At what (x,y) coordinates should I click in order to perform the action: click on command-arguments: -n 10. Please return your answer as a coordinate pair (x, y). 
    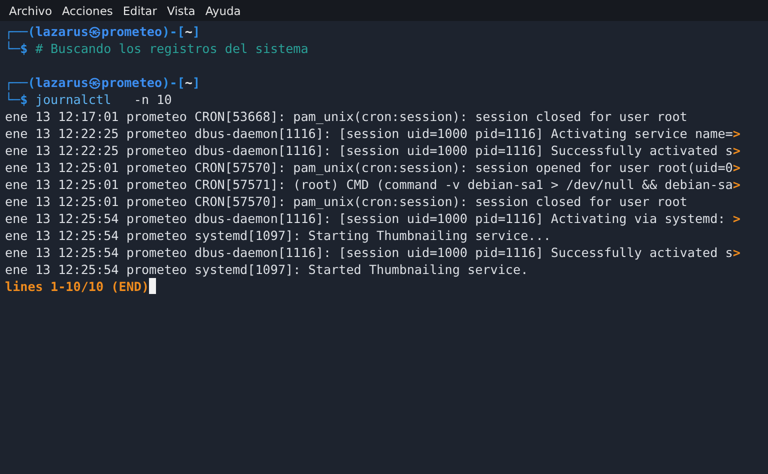
    Looking at the image, I should click on (152, 99).